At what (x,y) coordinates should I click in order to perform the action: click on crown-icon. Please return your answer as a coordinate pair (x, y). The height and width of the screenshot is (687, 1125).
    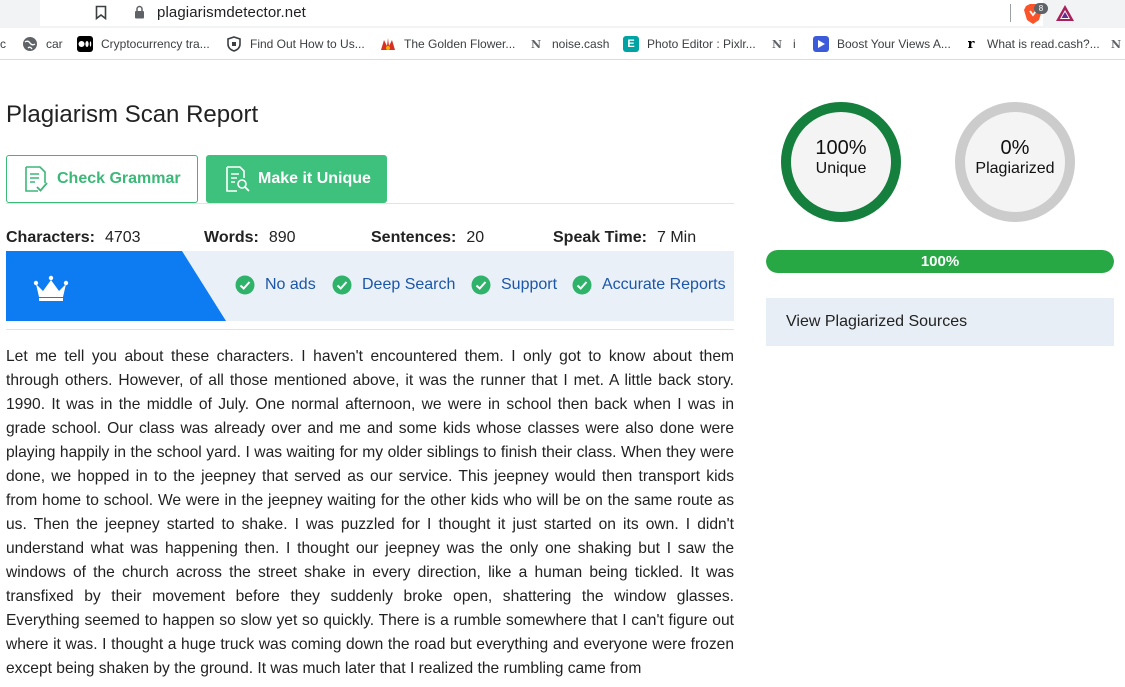
    Looking at the image, I should click on (51, 288).